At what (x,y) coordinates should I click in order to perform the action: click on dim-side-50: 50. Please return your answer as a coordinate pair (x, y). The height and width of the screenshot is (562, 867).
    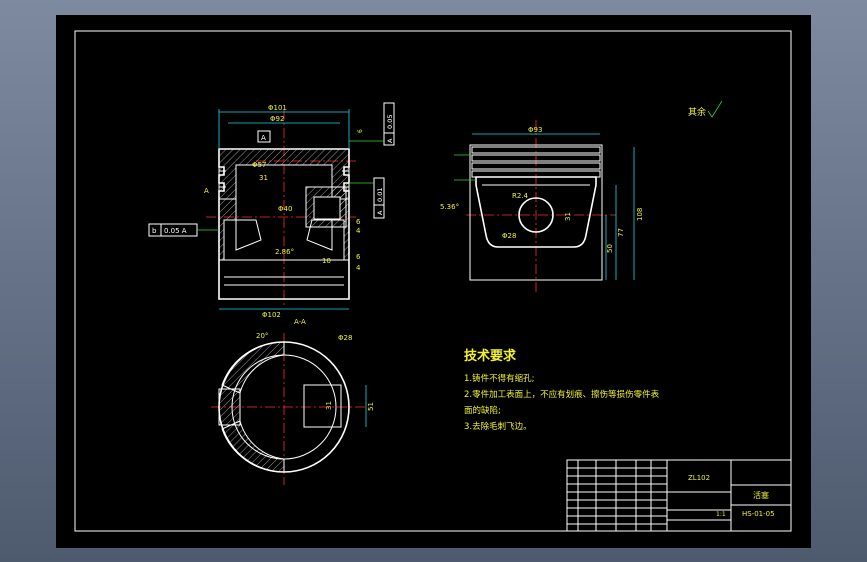
    Looking at the image, I should click on (610, 248).